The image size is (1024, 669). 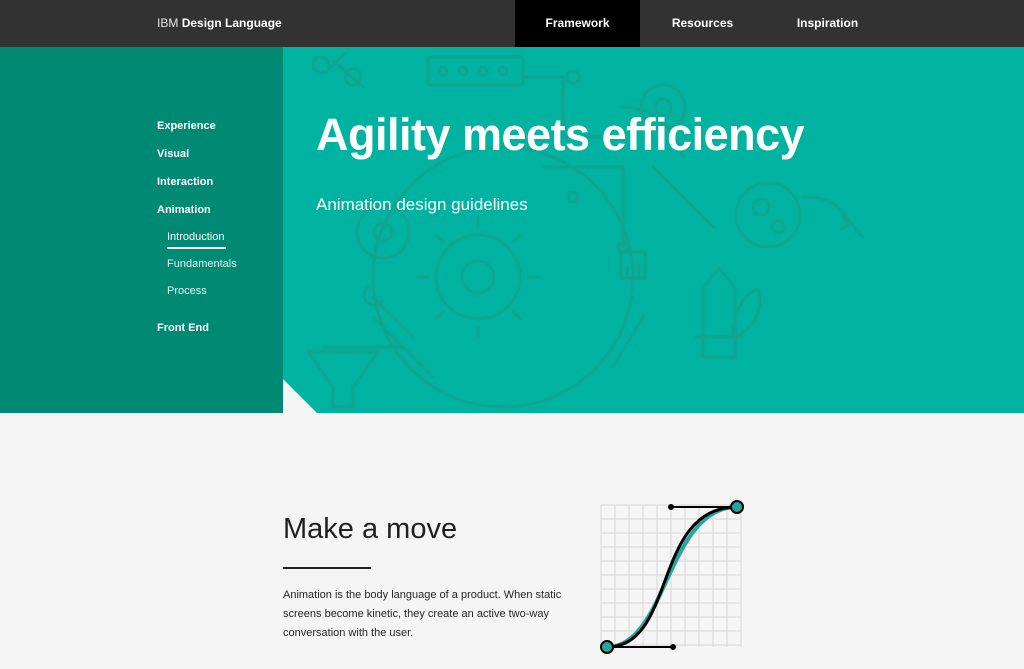 I want to click on sidebar-subitem-process: Process, so click(x=187, y=291).